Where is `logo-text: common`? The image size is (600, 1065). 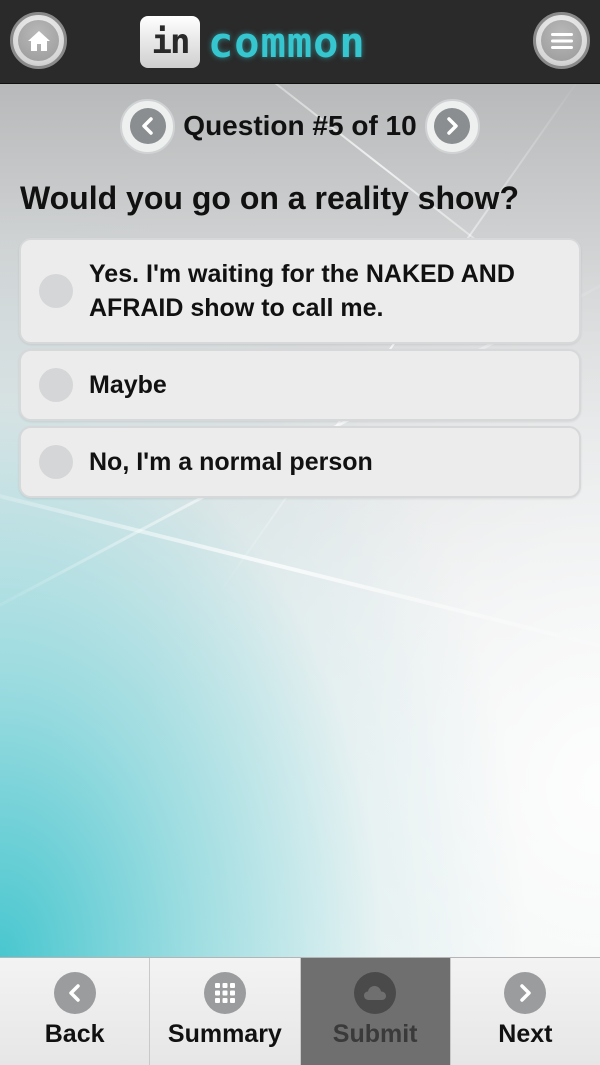 logo-text: common is located at coordinates (287, 42).